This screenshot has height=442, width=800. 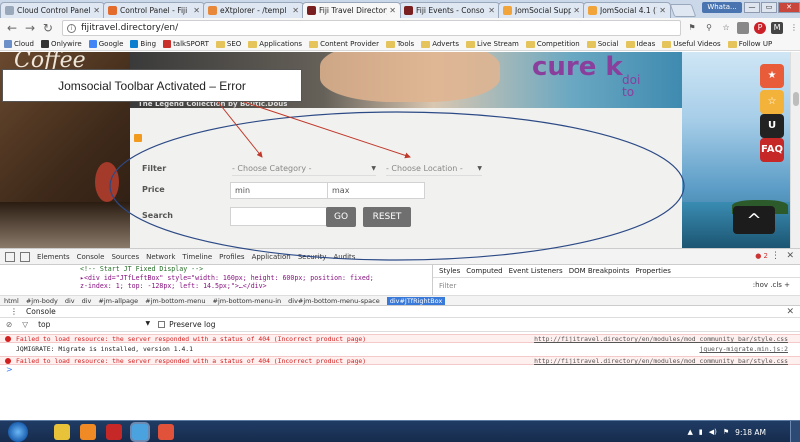 I want to click on reset-button: RESET, so click(x=387, y=217).